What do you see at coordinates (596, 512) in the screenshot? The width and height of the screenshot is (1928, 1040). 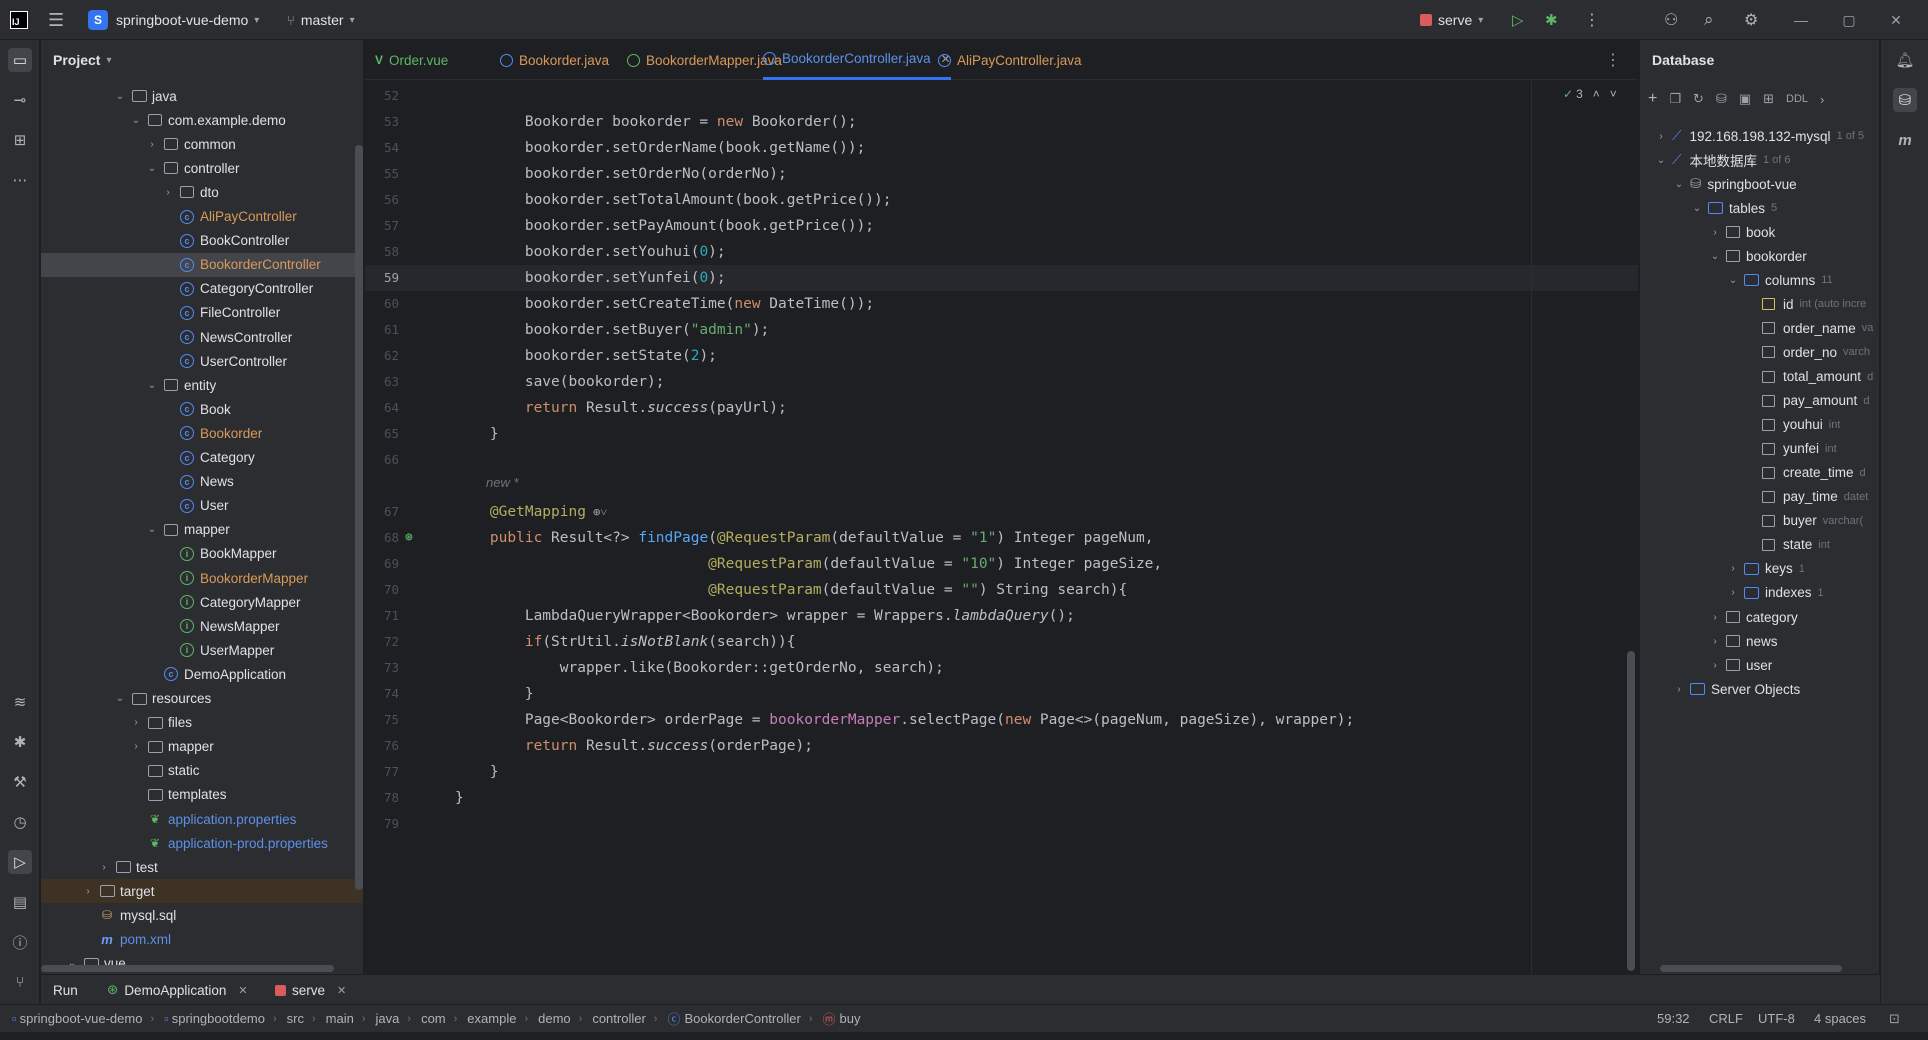 I see `globe-icon: ⊕˅` at bounding box center [596, 512].